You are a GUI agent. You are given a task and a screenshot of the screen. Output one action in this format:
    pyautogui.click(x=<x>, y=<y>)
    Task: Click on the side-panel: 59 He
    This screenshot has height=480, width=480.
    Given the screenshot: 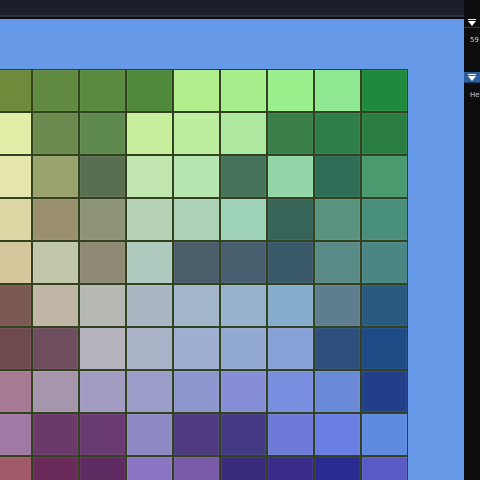 What is the action you would take?
    pyautogui.click(x=472, y=248)
    